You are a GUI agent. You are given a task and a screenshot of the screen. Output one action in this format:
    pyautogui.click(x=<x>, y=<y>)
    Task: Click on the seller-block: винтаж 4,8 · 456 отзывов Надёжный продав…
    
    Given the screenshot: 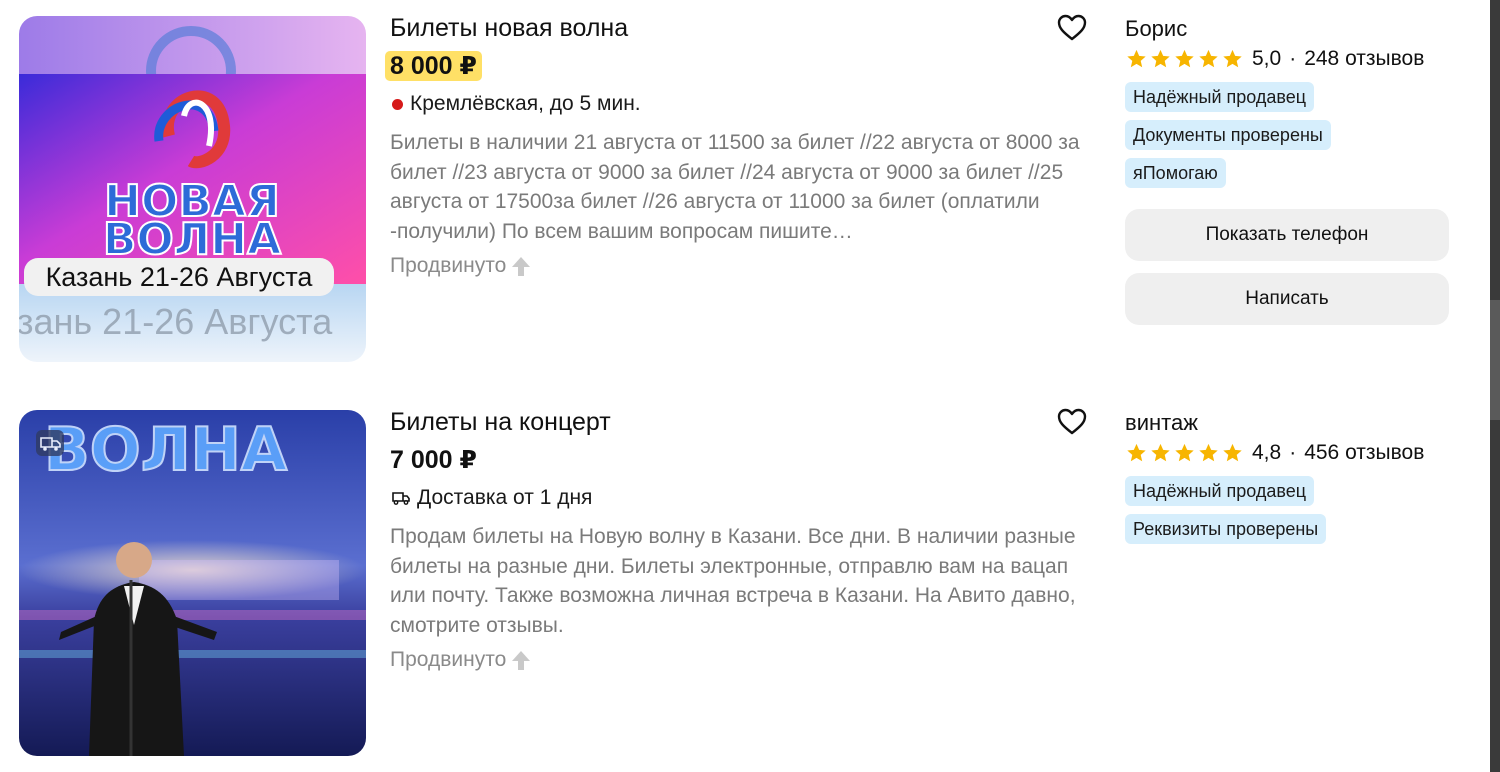 What is the action you would take?
    pyautogui.click(x=1290, y=476)
    